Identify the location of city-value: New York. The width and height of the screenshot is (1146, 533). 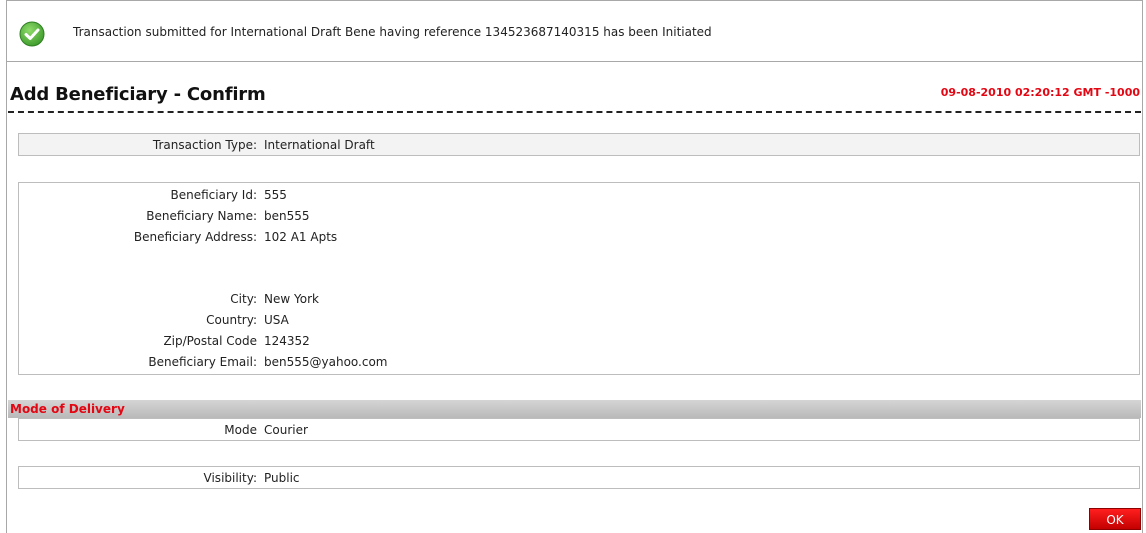
(291, 299).